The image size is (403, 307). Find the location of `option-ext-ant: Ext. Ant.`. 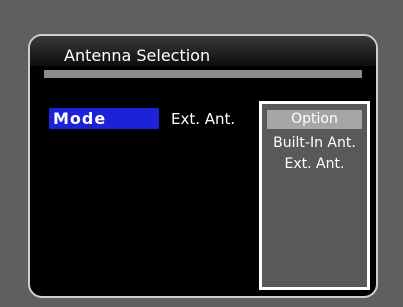

option-ext-ant: Ext. Ant. is located at coordinates (314, 164).